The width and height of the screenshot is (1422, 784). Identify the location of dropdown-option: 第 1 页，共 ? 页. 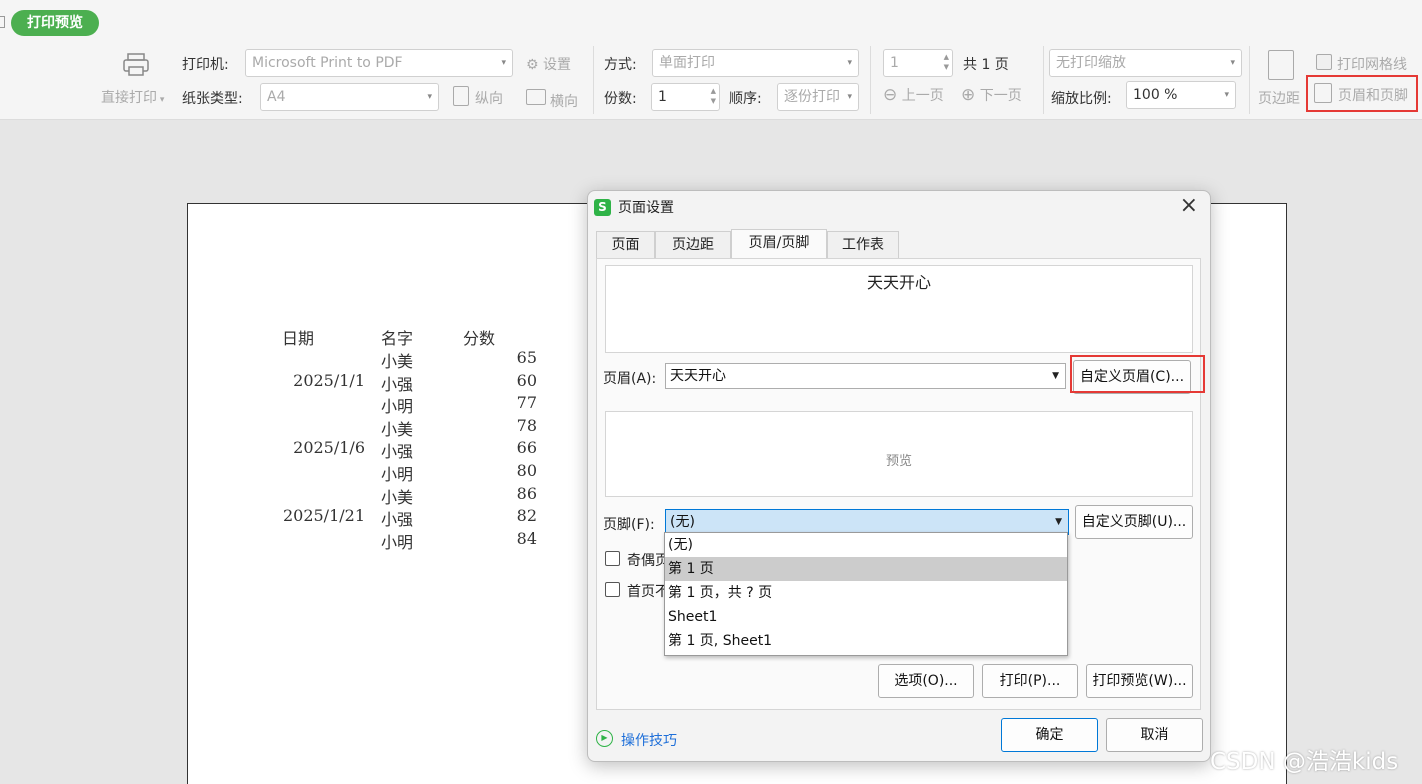
(866, 593).